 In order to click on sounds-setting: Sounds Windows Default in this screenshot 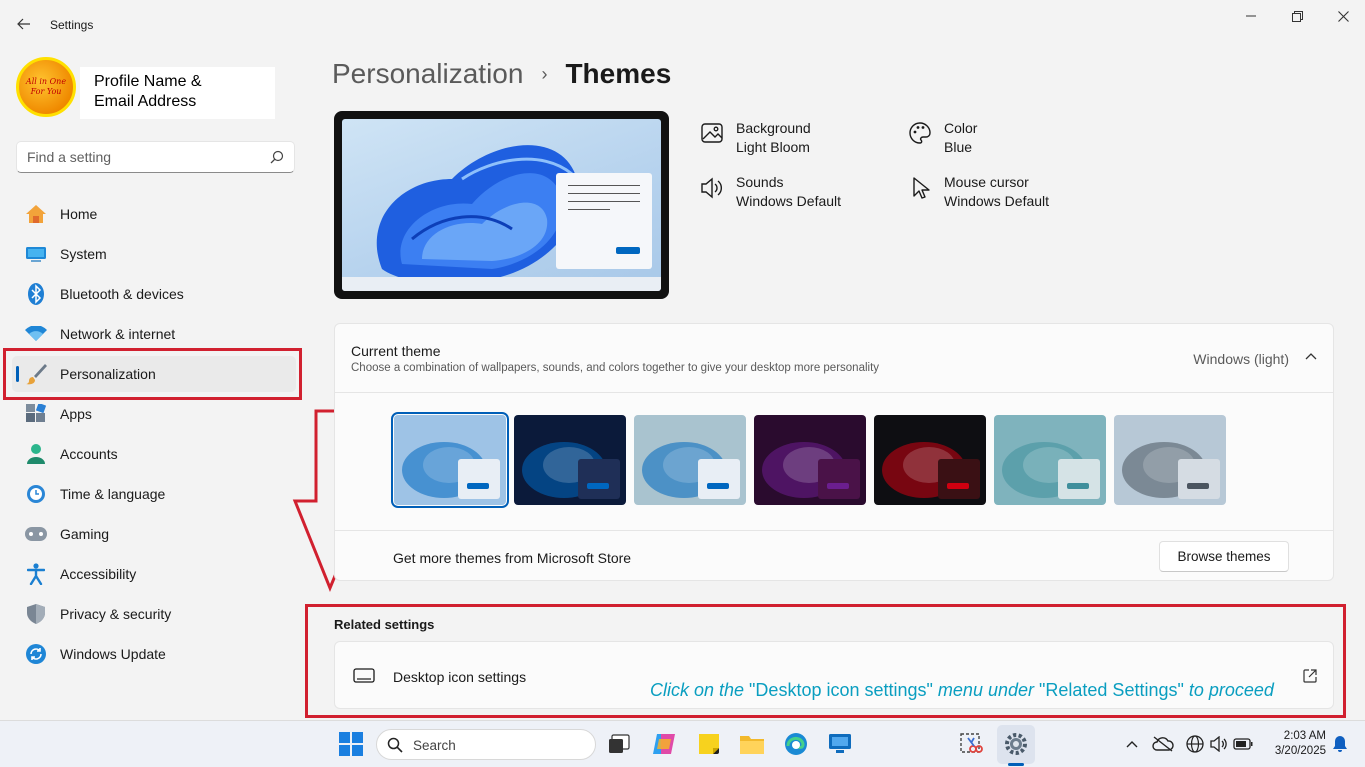, I will do `click(770, 192)`.